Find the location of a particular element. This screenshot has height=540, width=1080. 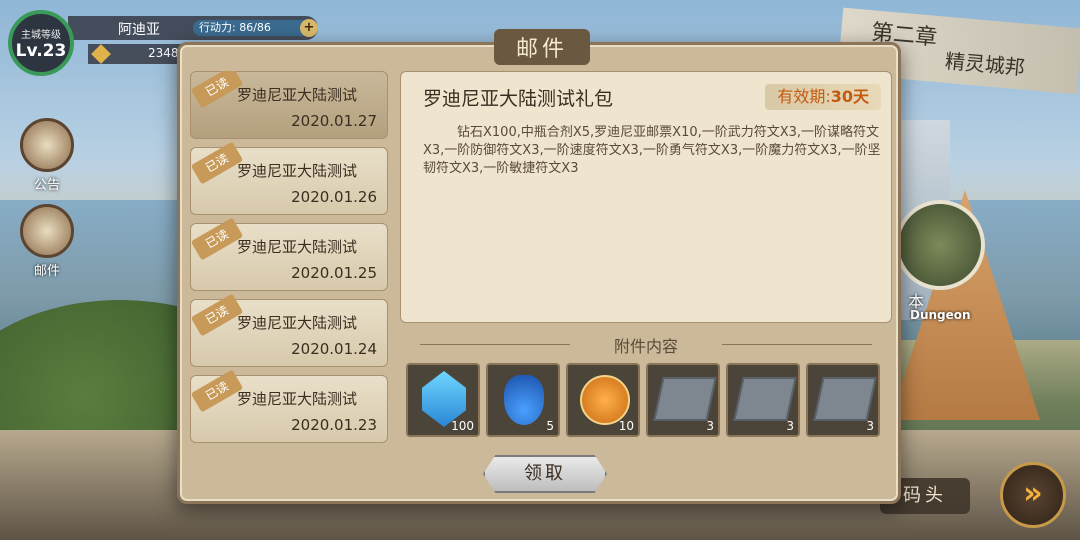

attachment-count: 10 is located at coordinates (626, 426).